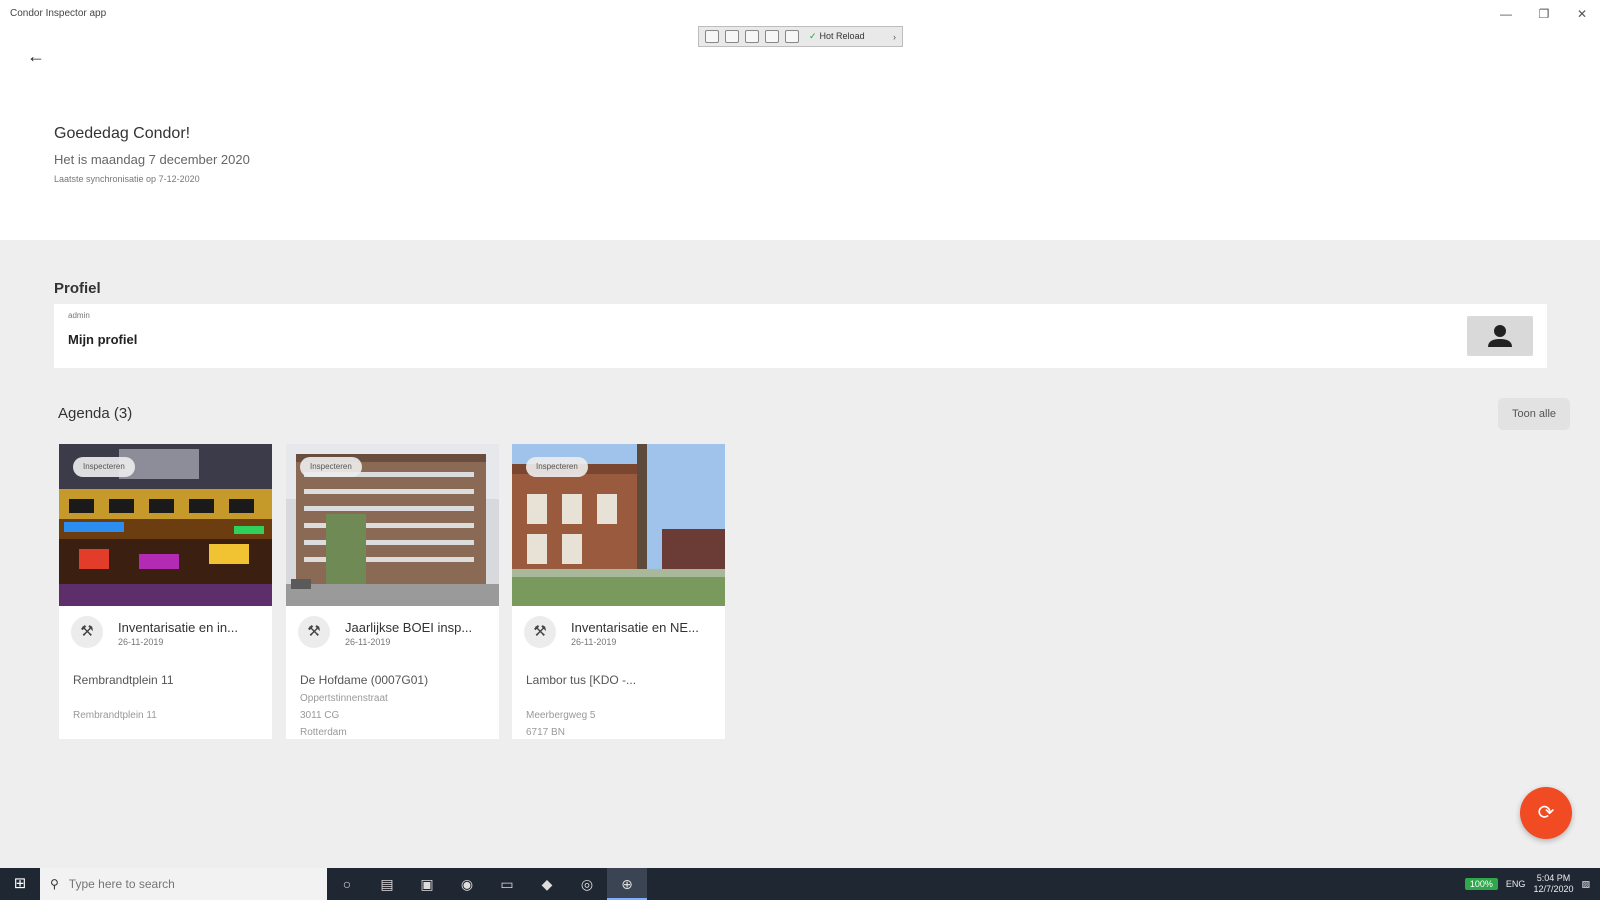 This screenshot has height=900, width=1600. I want to click on minimize-button: —, so click(1506, 14).